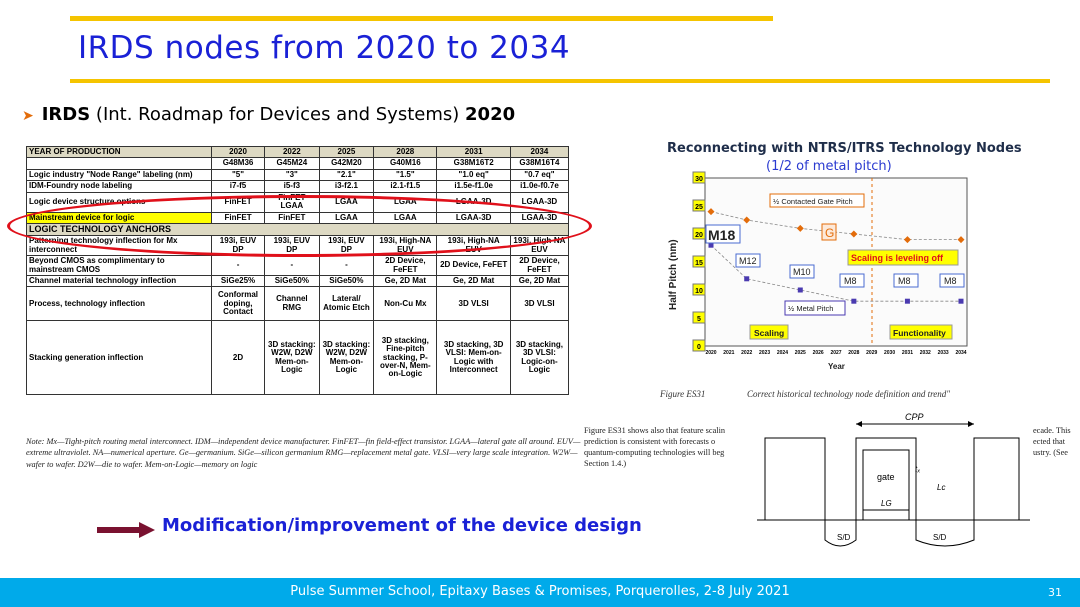  I want to click on y-tick-label: 20, so click(699, 235).